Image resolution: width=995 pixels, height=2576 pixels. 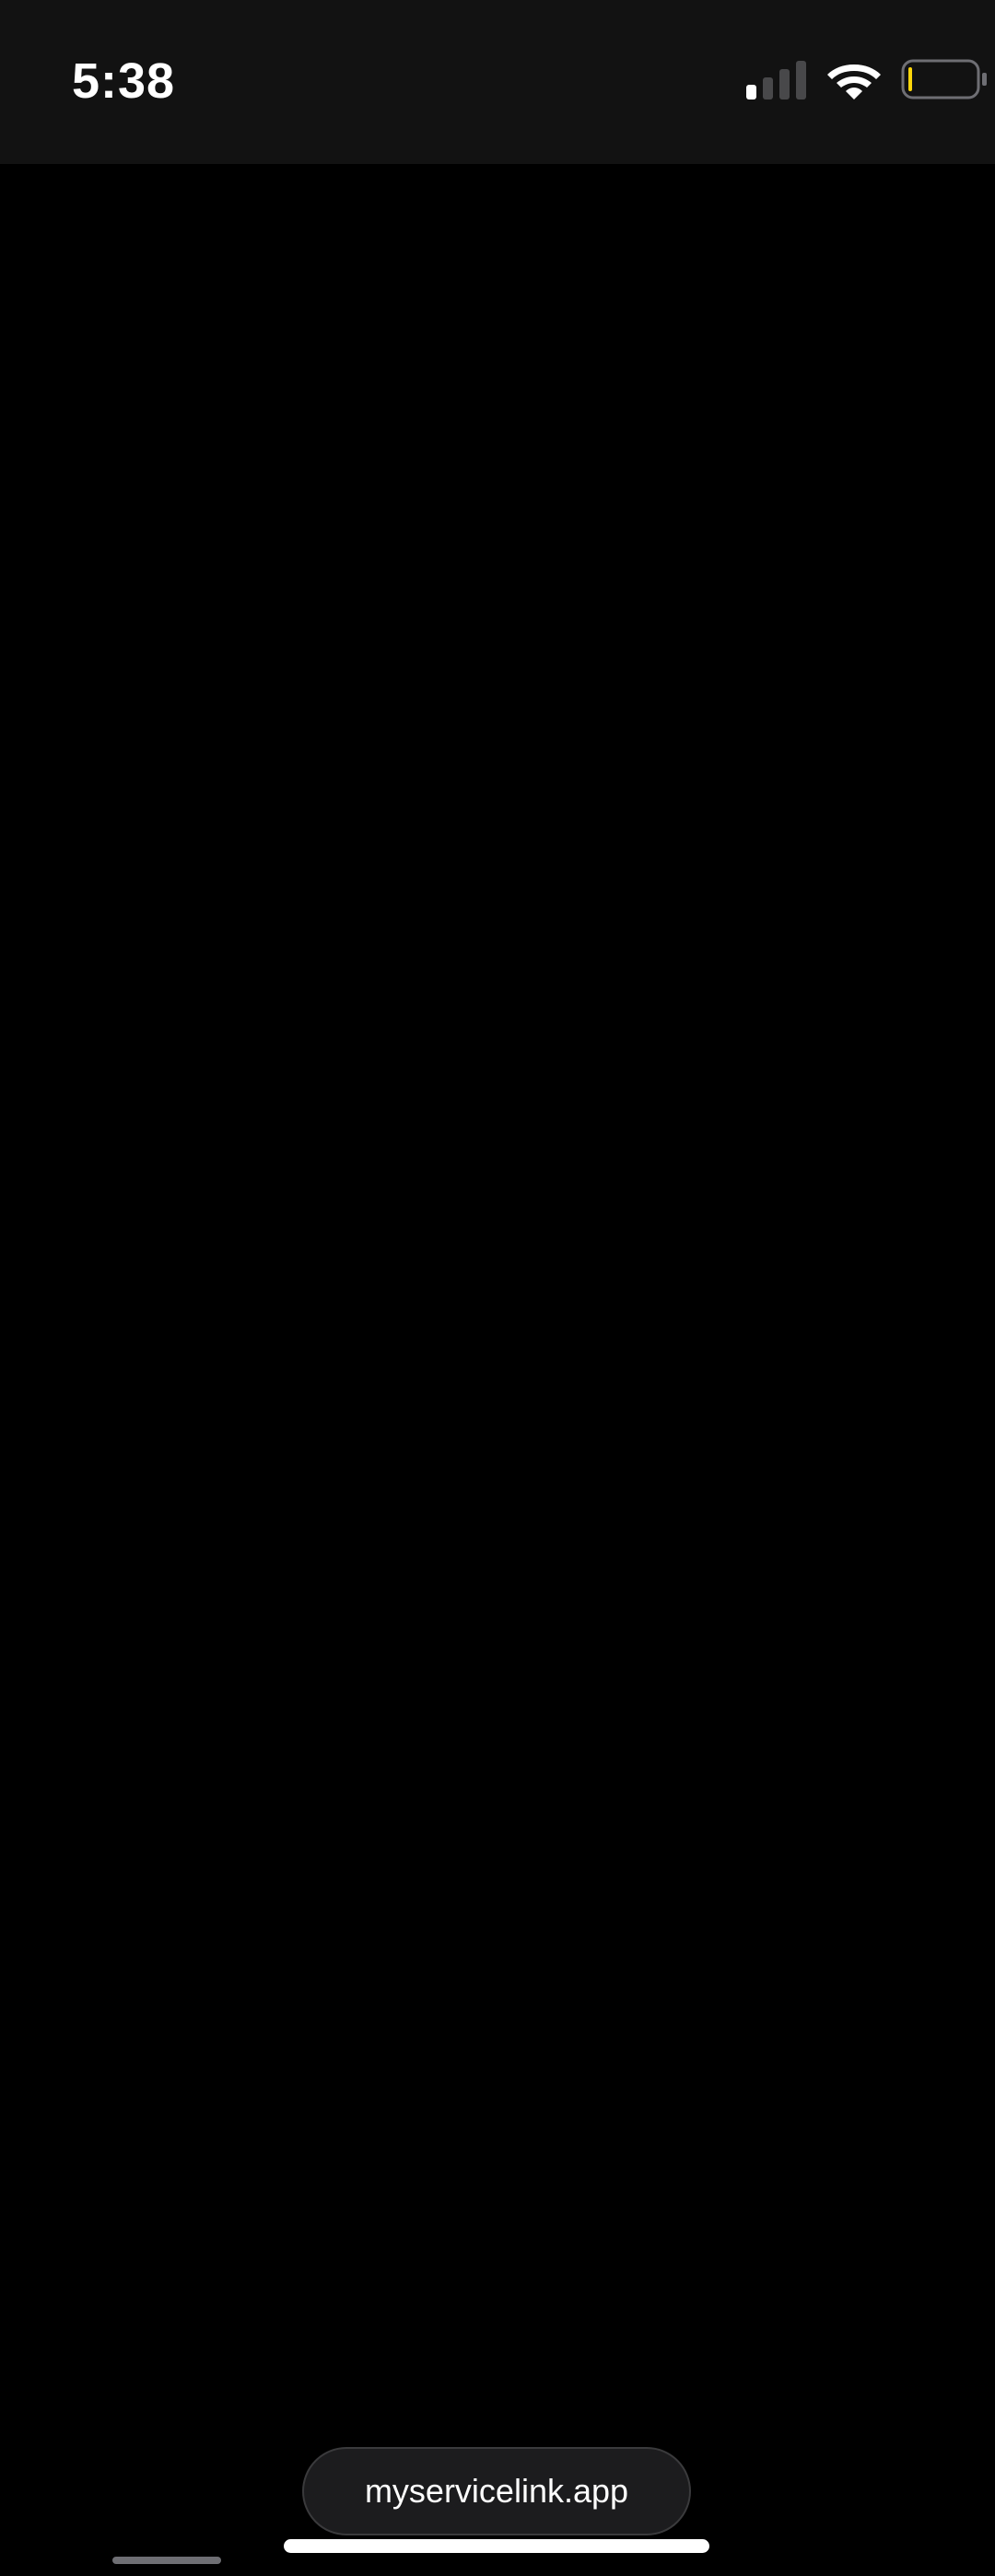 I want to click on status-bar: 5:38, so click(x=497, y=82).